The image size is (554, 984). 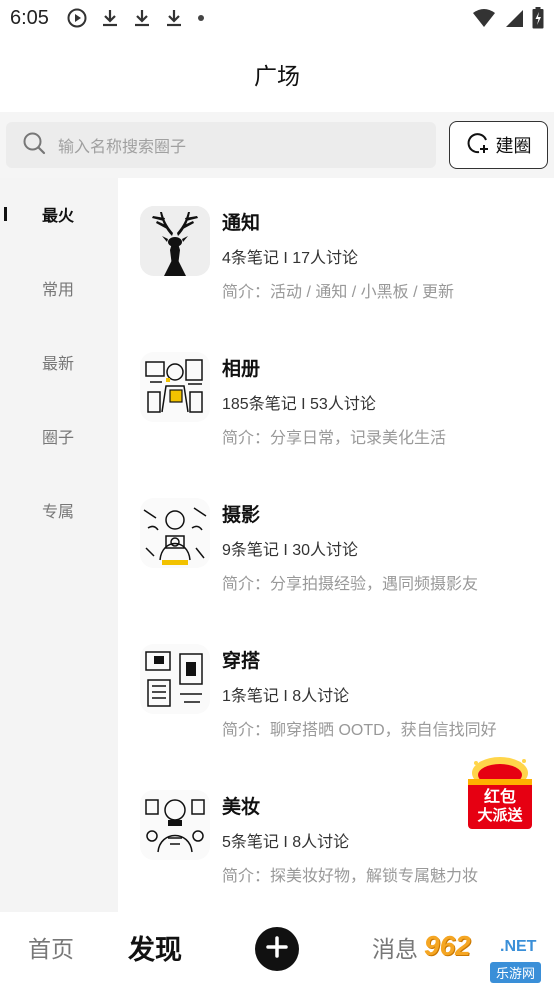 What do you see at coordinates (5, 214) in the screenshot?
I see `active-indicator` at bounding box center [5, 214].